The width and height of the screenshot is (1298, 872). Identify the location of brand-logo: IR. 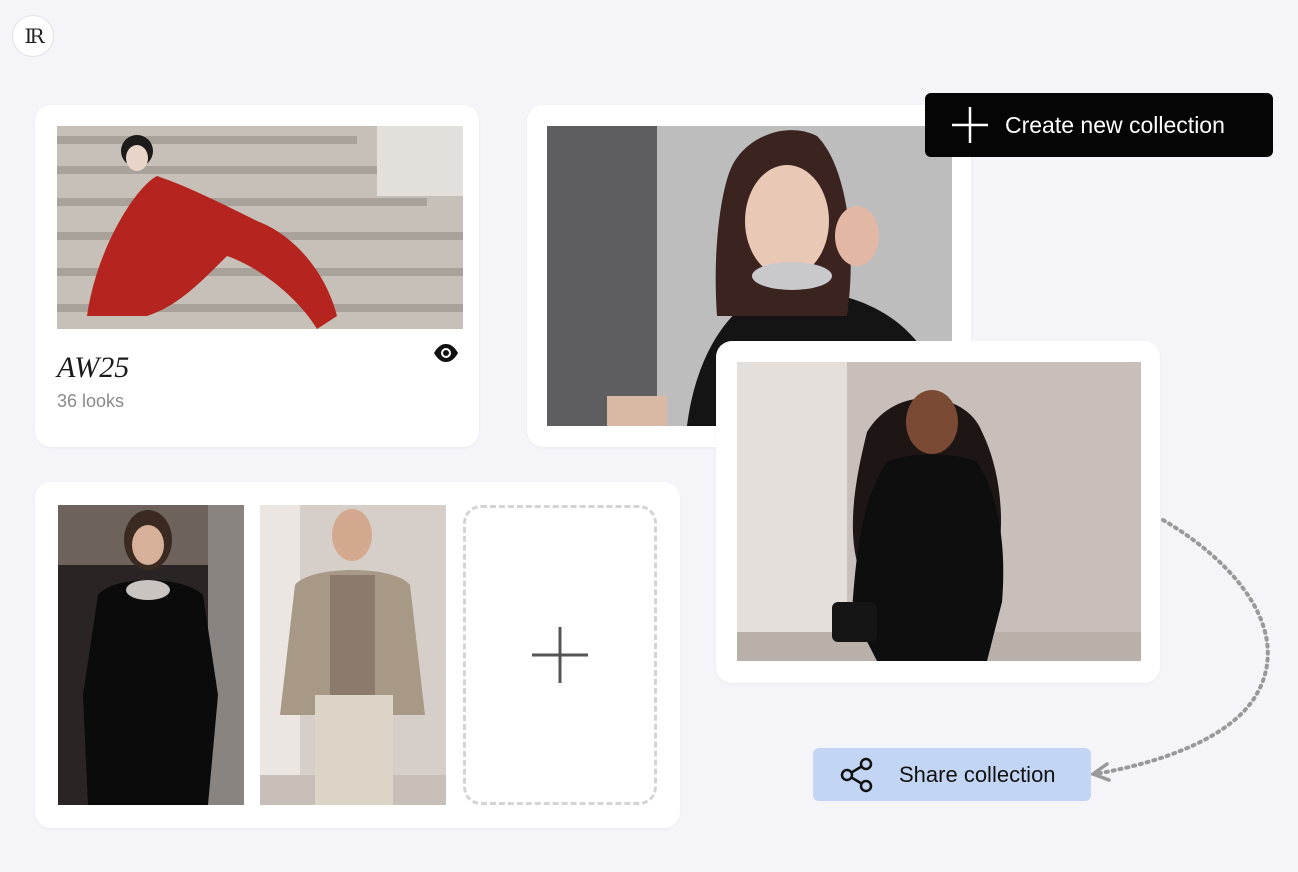
(33, 36).